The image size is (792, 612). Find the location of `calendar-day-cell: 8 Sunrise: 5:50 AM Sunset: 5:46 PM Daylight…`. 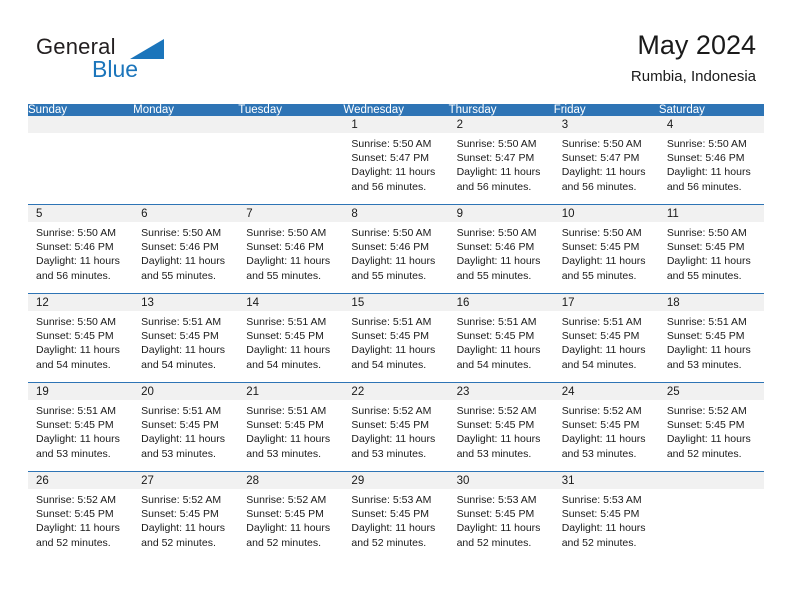

calendar-day-cell: 8 Sunrise: 5:50 AM Sunset: 5:46 PM Daylight… is located at coordinates (396, 249).